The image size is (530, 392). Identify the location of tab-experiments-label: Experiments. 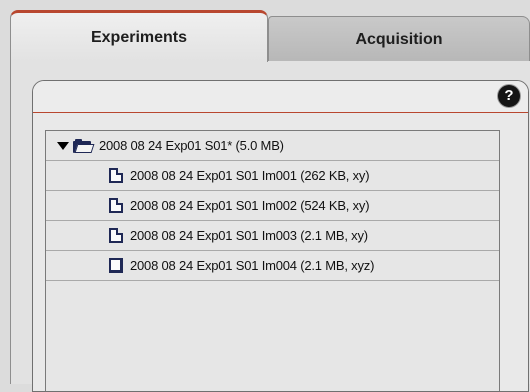
(139, 37).